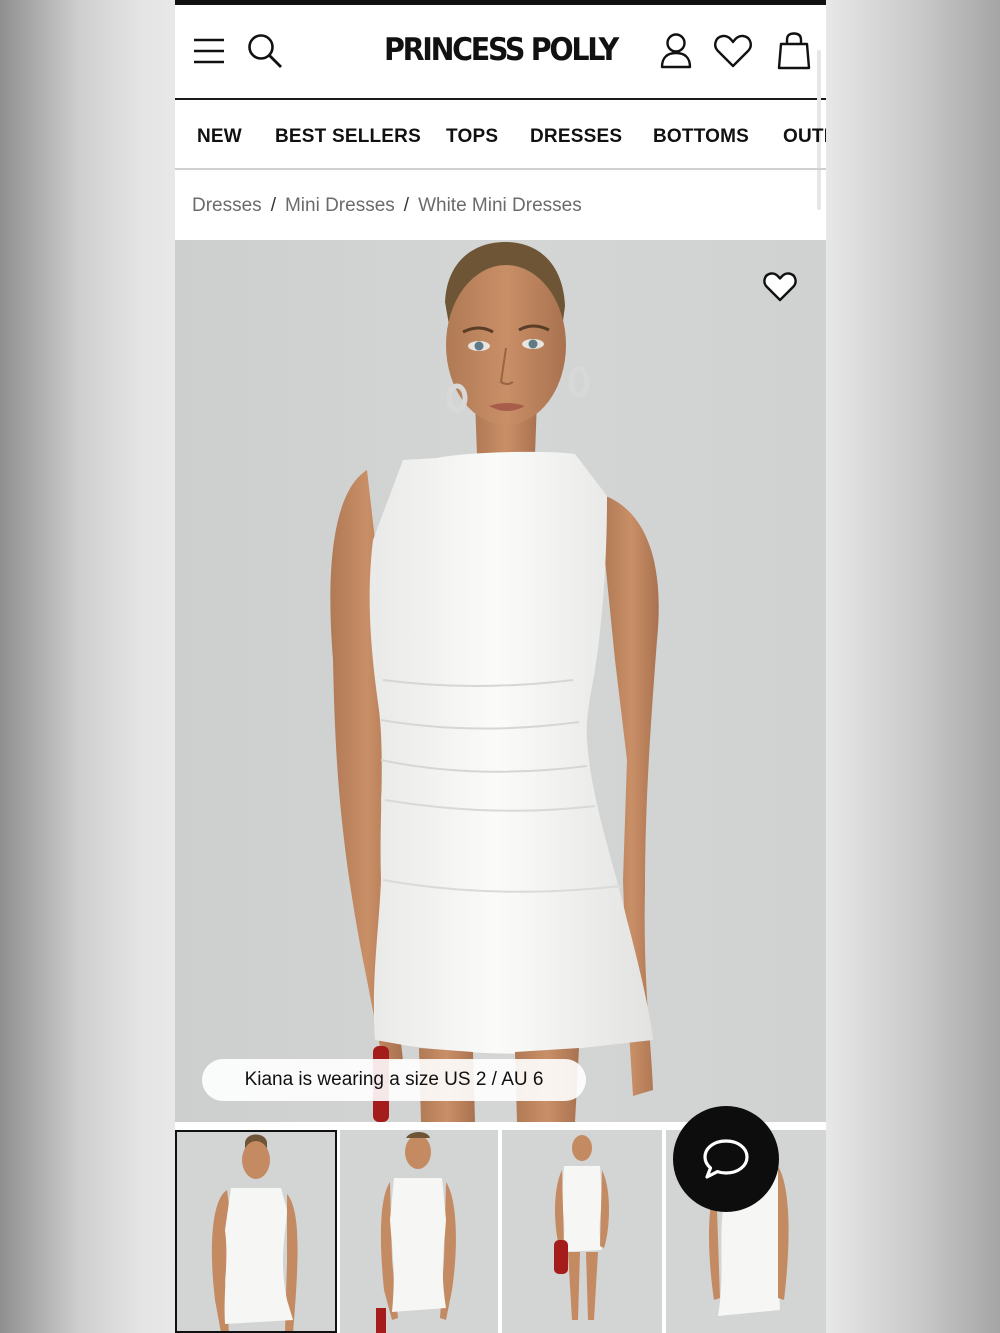  I want to click on site-header: PRINCESS POLLY, so click(500, 52).